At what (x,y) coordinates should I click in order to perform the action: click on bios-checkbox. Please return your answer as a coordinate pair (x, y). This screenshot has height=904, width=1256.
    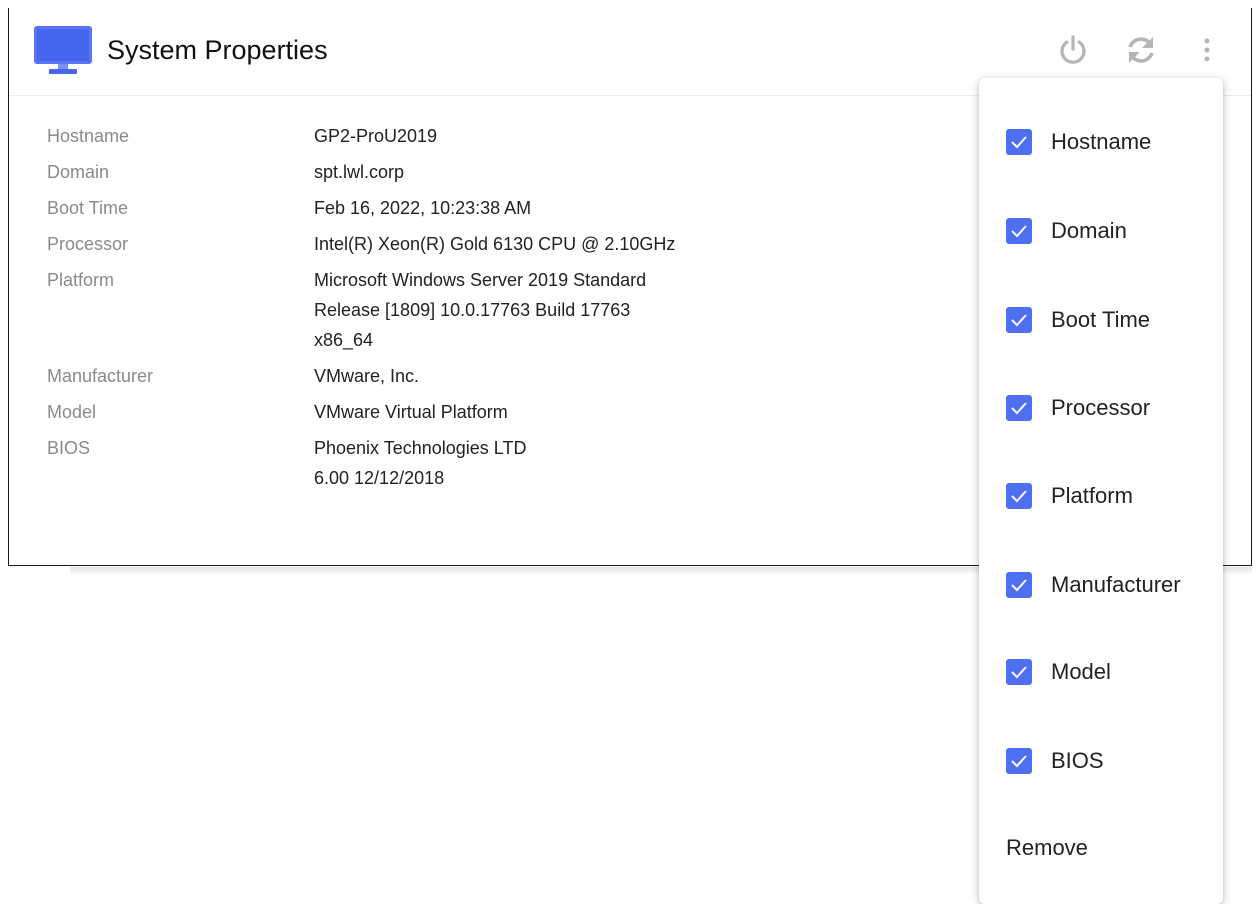
    Looking at the image, I should click on (1019, 761).